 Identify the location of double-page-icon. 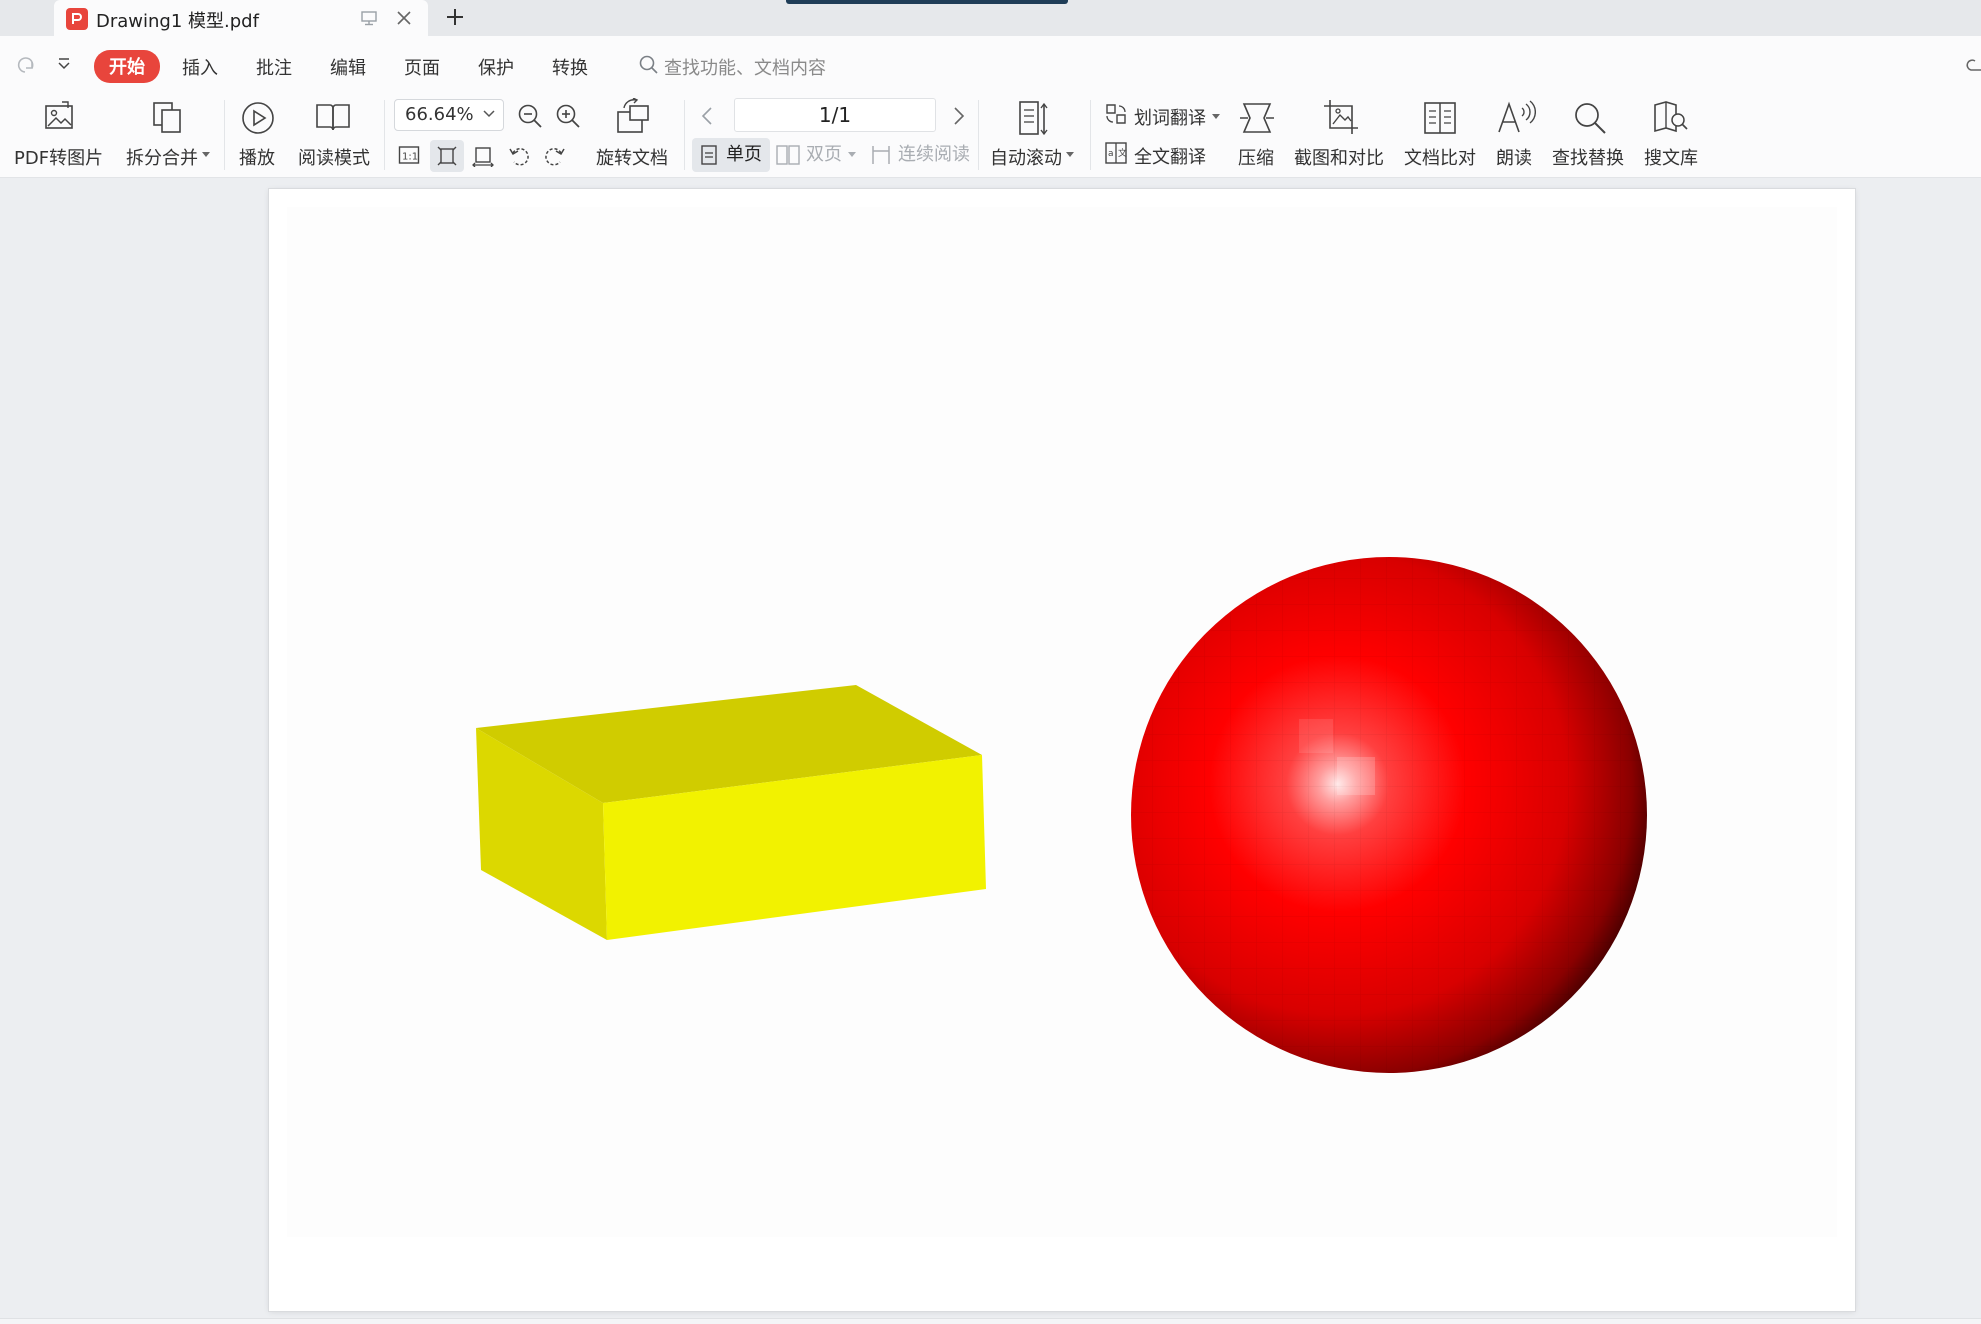
(788, 155).